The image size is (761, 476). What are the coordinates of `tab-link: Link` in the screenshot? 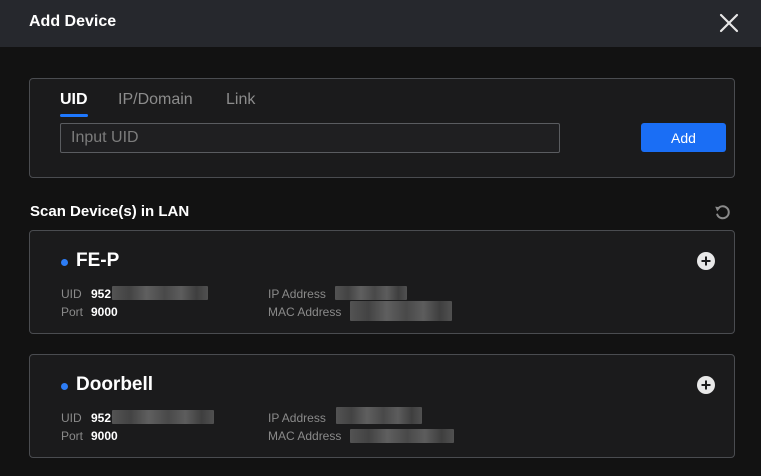 It's located at (240, 100).